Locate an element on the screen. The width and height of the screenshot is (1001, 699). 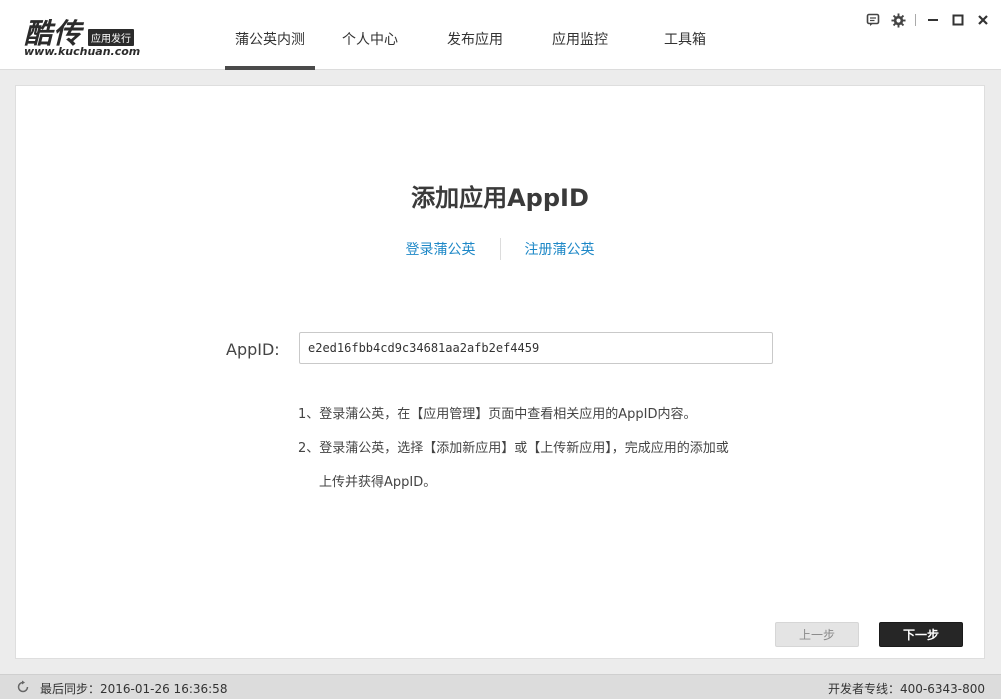
sync-icon is located at coordinates (23, 687).